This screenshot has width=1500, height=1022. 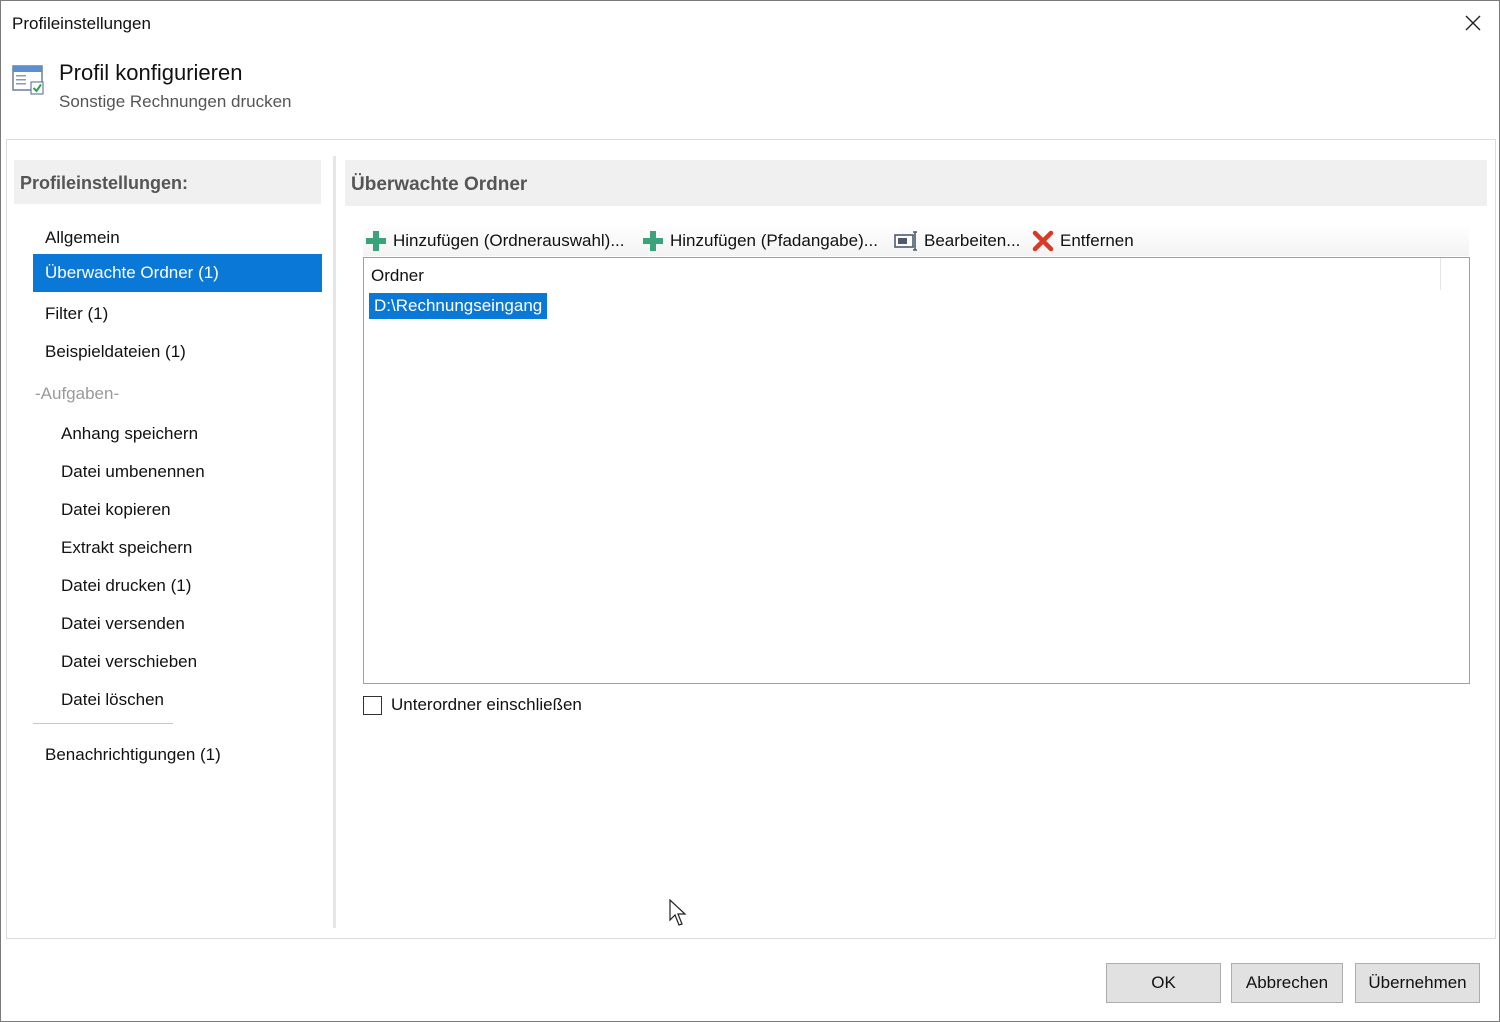 I want to click on sidebar-item-save-extract: Extrakt speichern, so click(x=177, y=548).